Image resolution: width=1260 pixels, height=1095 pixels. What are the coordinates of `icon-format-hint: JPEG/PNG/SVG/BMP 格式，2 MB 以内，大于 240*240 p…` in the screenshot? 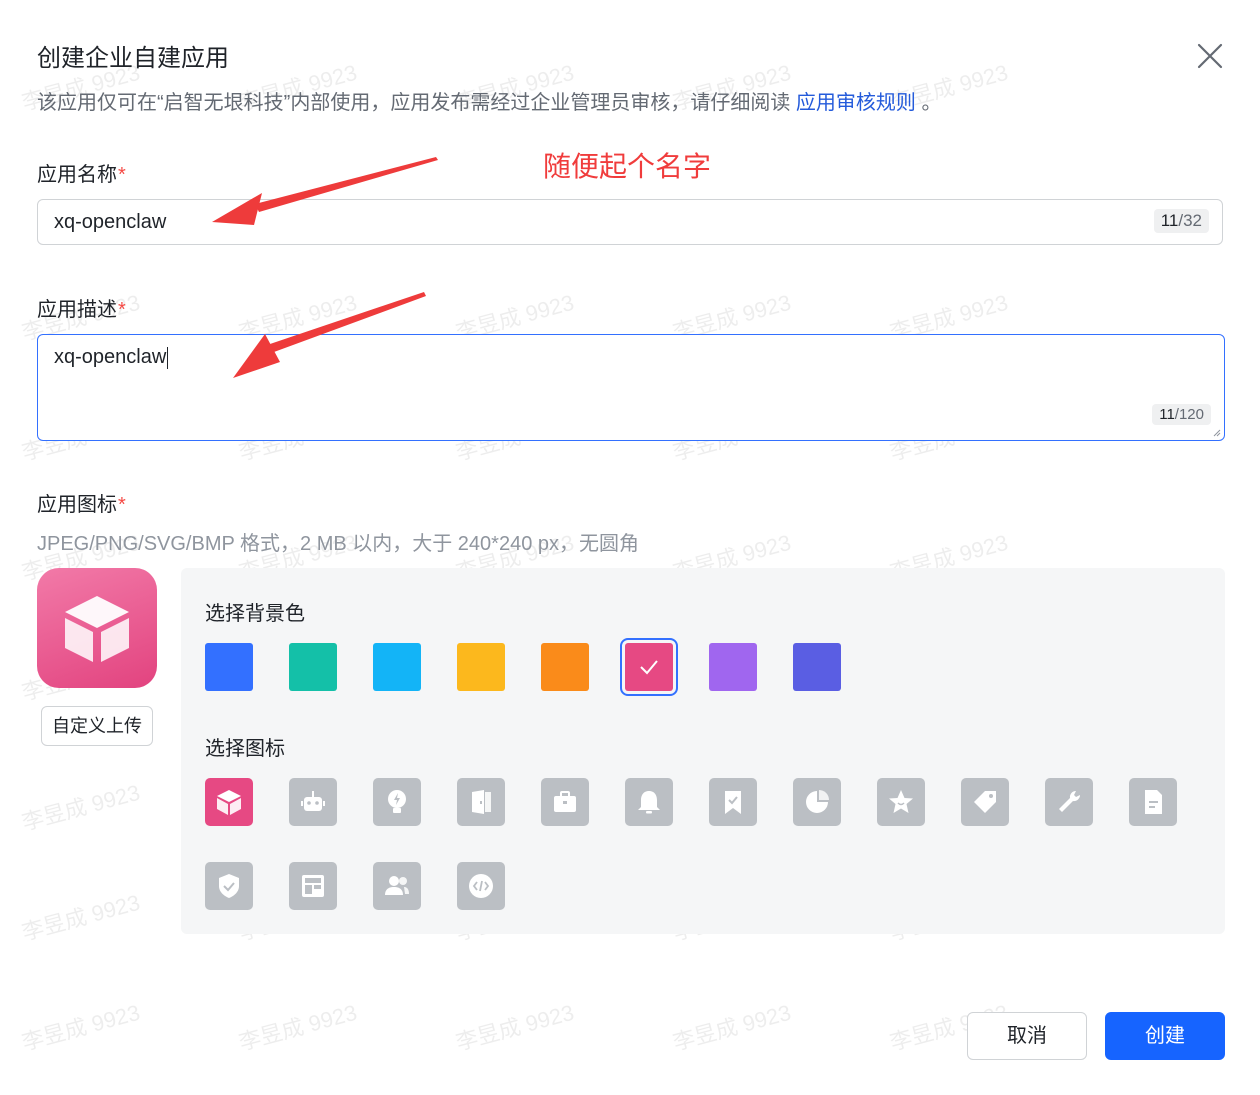 It's located at (338, 544).